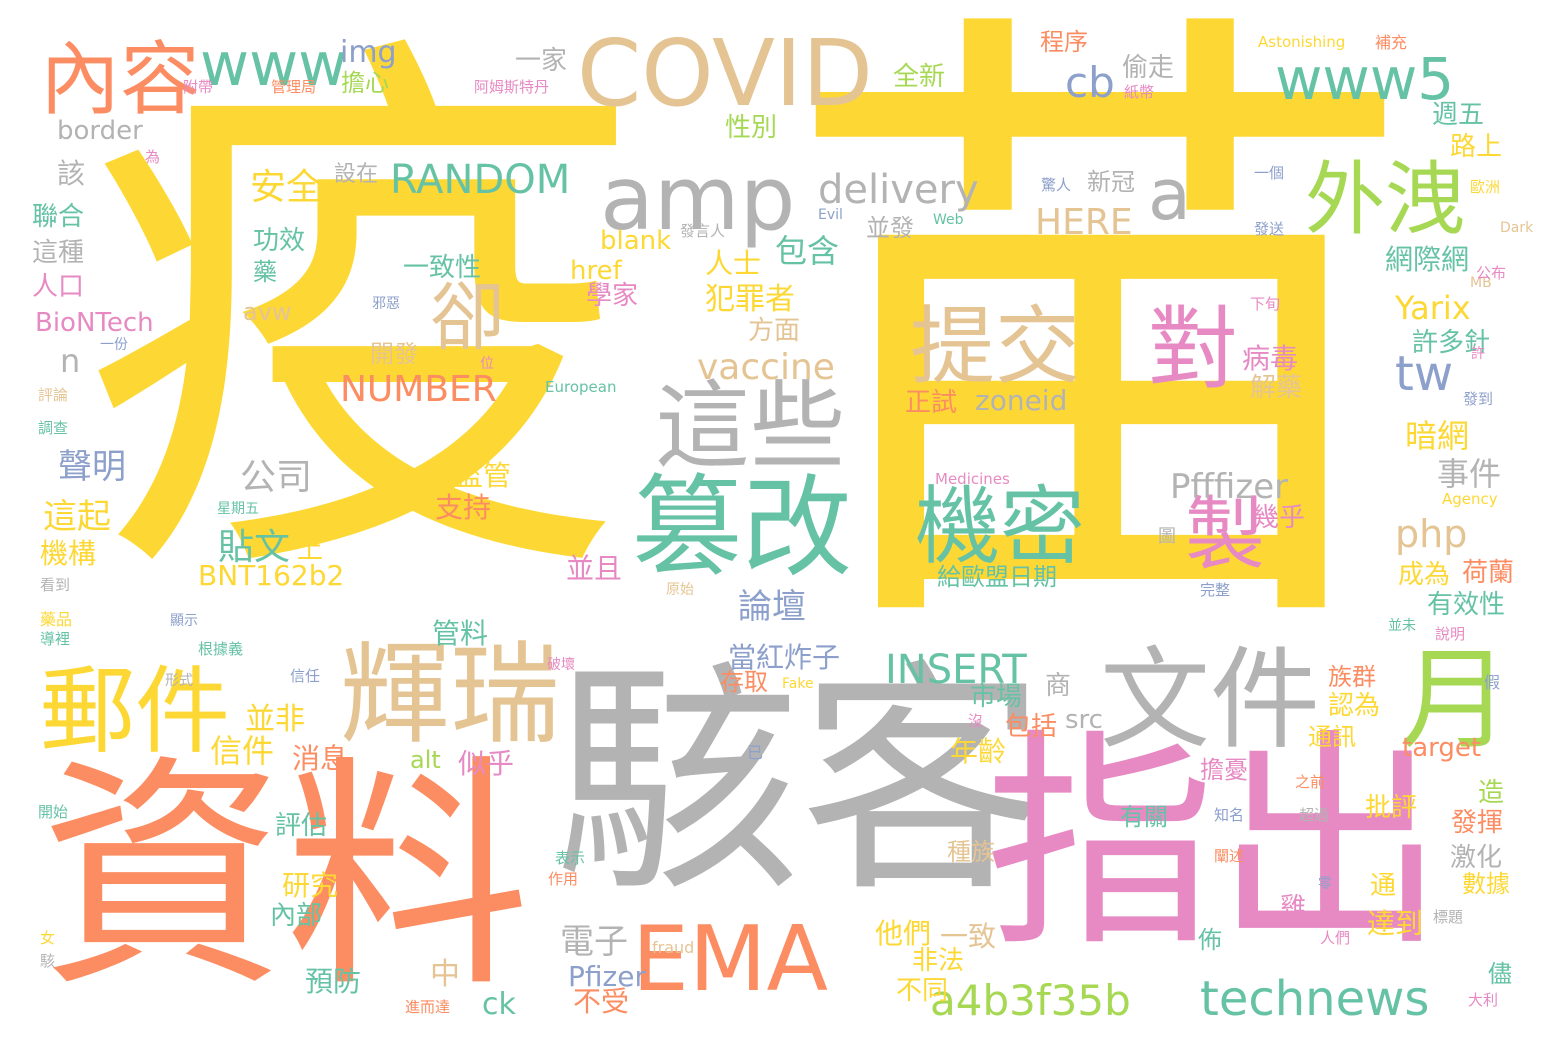  Describe the element at coordinates (948, 220) in the screenshot. I see `cloud-word: Web` at that location.